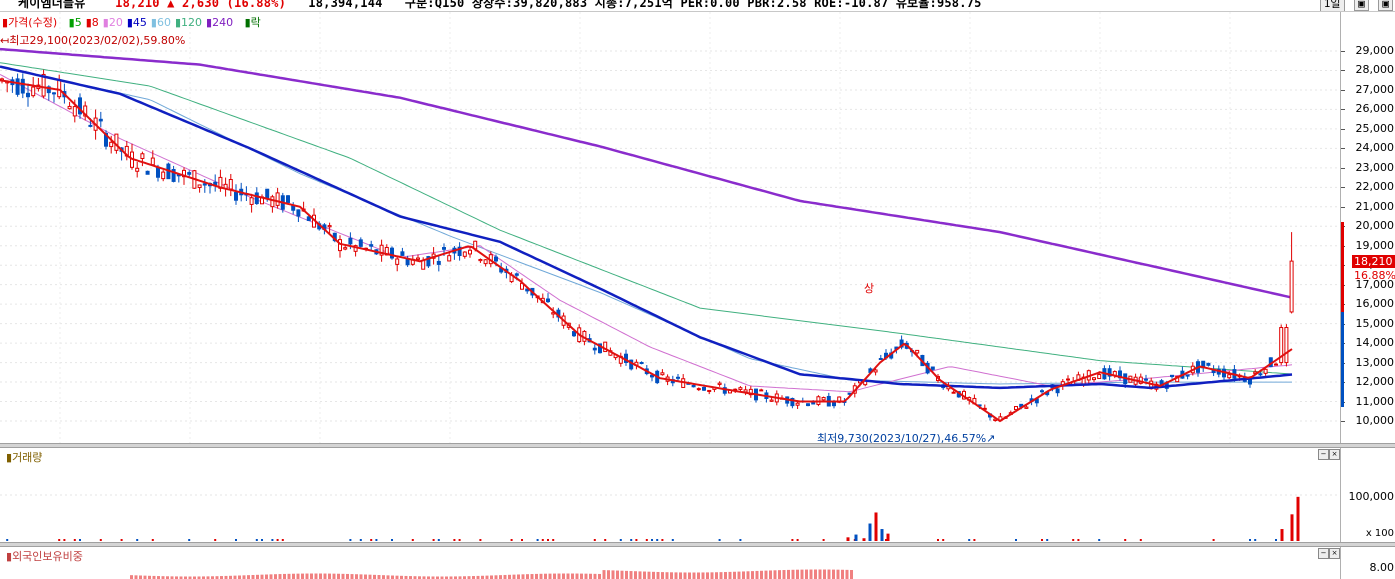 The height and width of the screenshot is (579, 1395). I want to click on ma-legend-20: ▮20, so click(113, 22).